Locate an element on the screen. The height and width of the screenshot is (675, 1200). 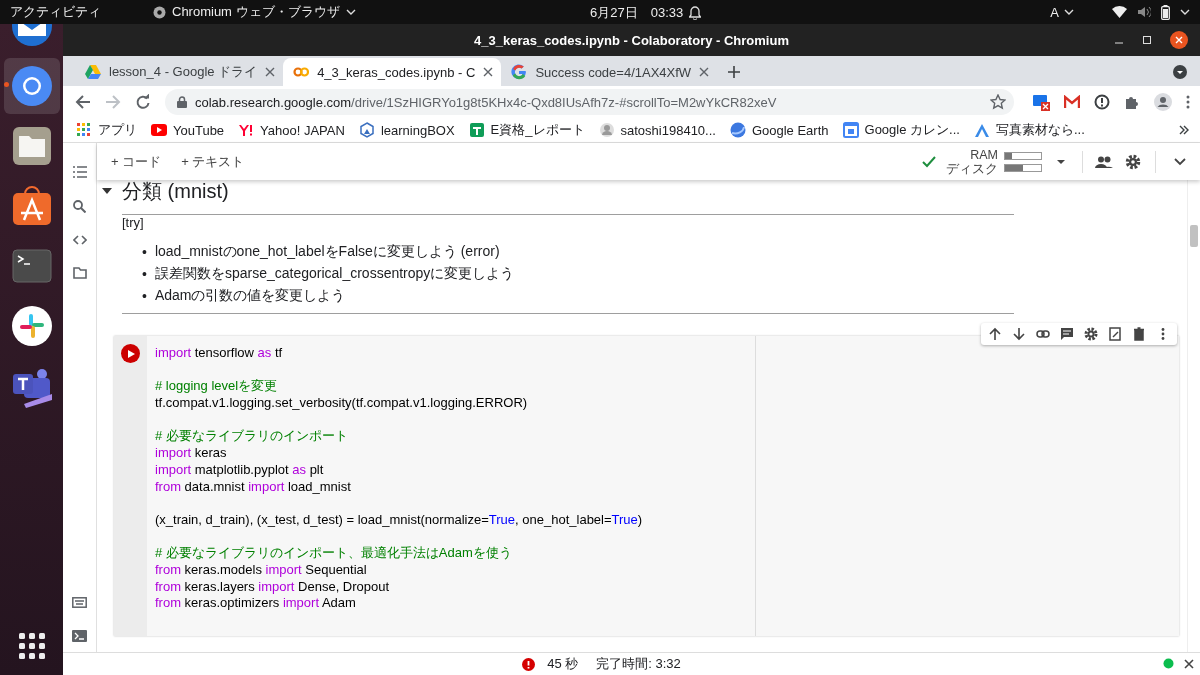
g-logo-icon is located at coordinates (519, 72).